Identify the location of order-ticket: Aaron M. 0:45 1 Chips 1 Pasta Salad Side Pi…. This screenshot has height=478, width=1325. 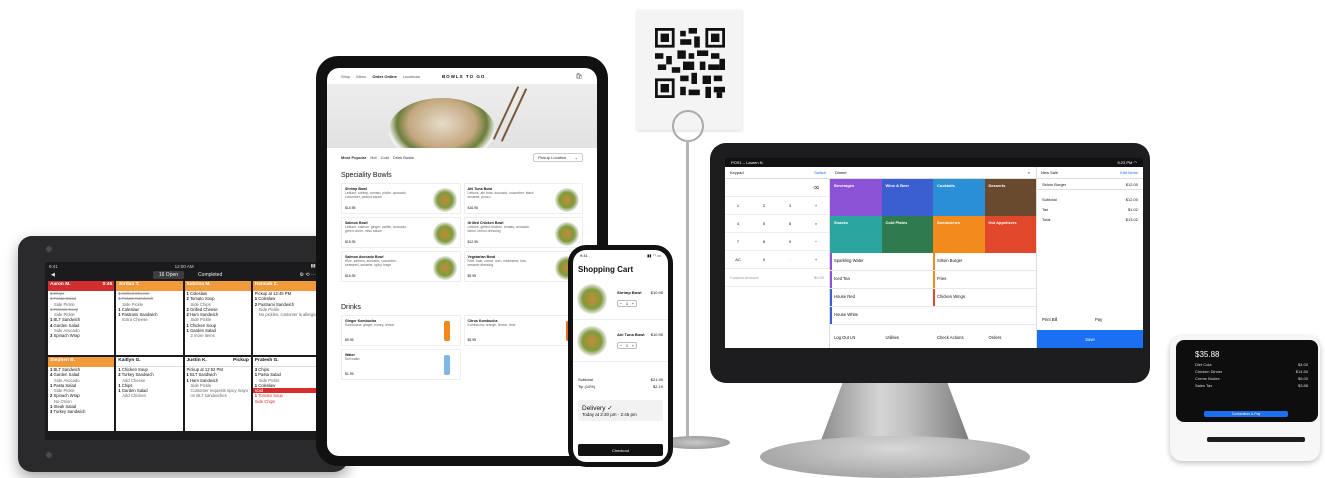
(81, 318).